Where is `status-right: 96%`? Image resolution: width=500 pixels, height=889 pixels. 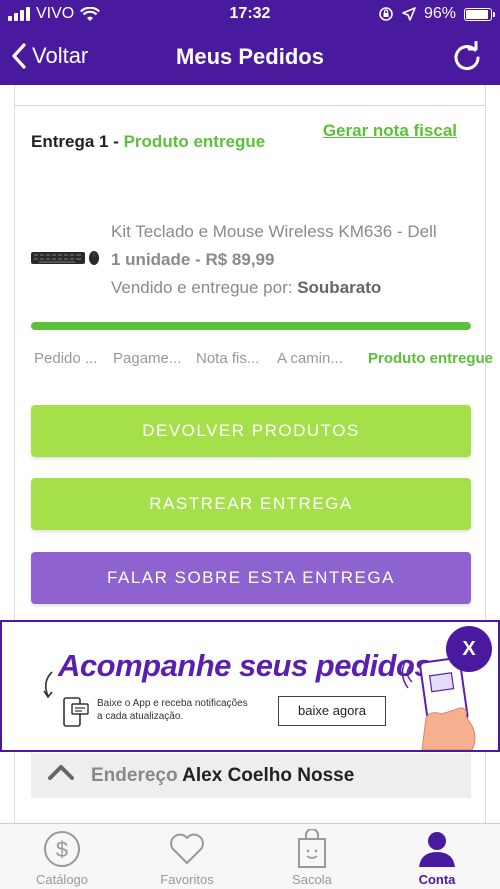 status-right: 96% is located at coordinates (436, 14).